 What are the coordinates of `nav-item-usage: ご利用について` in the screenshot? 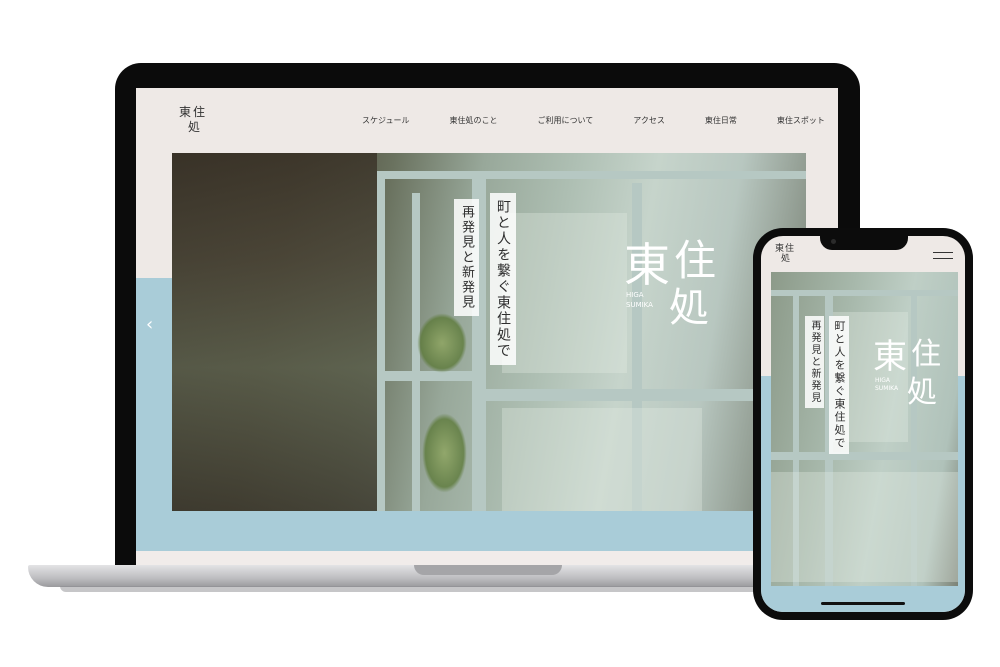 It's located at (565, 120).